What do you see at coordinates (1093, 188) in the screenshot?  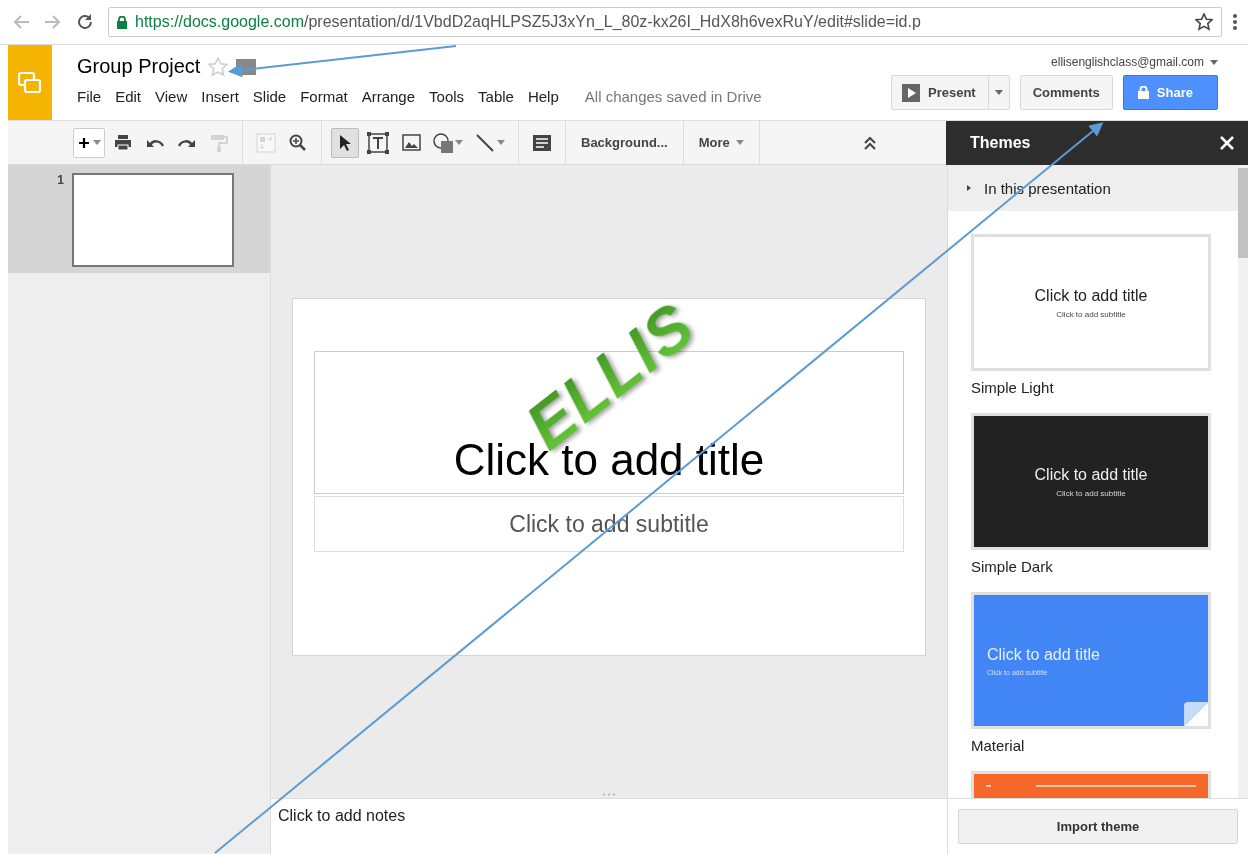 I see `section-header: In this presentation` at bounding box center [1093, 188].